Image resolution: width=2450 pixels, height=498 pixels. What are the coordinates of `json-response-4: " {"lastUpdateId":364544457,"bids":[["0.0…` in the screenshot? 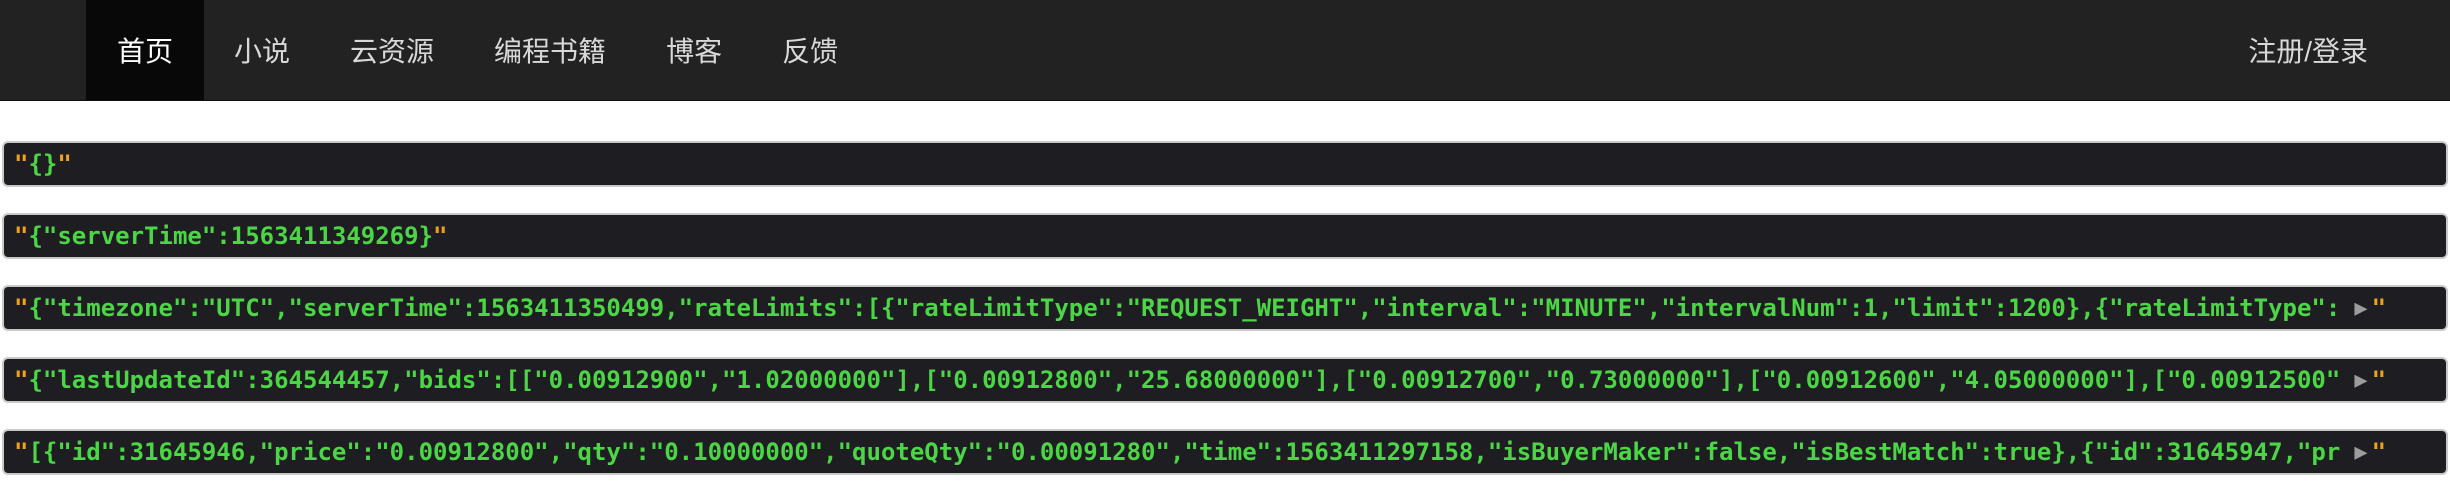 It's located at (1225, 380).